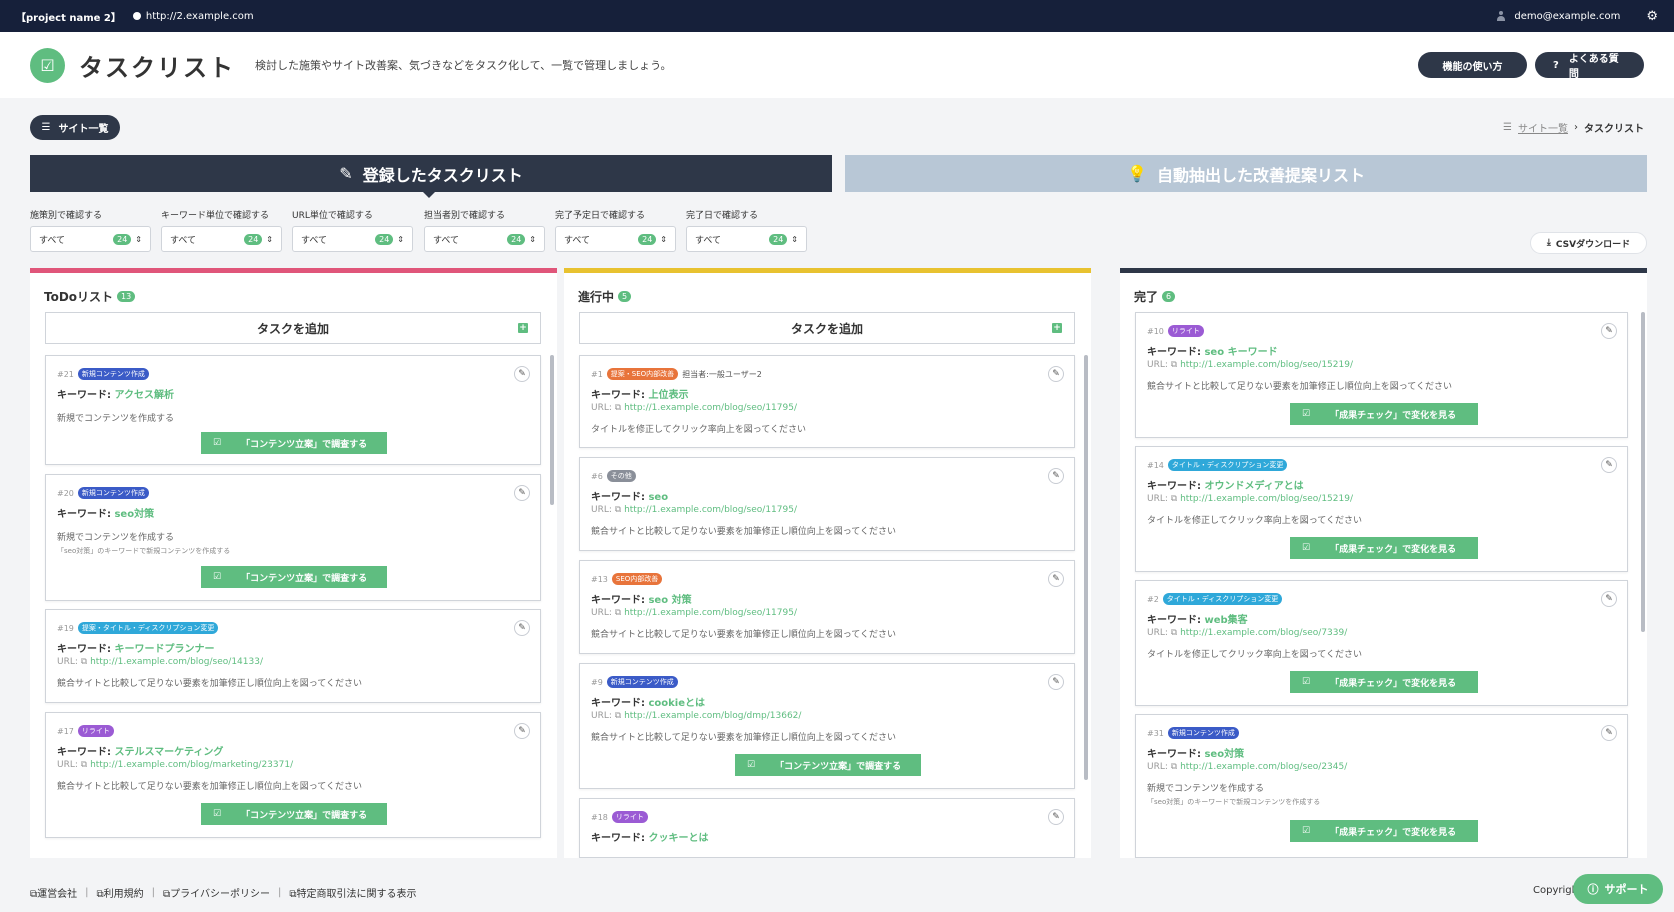  I want to click on csv-download-button: ⤓ CSVダウンロード, so click(1588, 243).